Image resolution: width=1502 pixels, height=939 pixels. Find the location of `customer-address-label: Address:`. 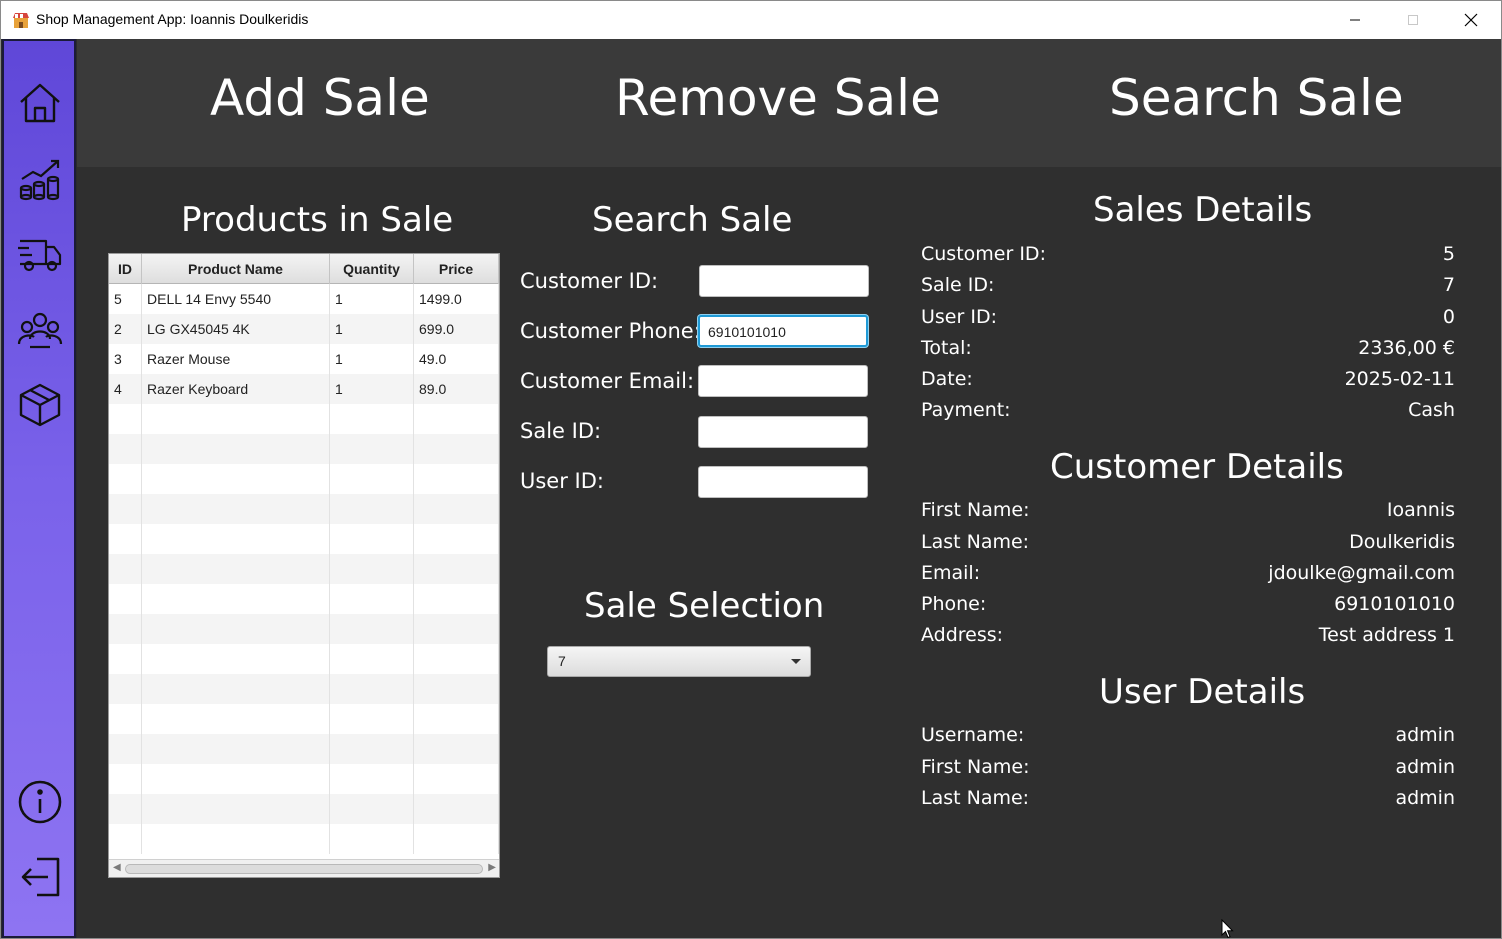

customer-address-label: Address: is located at coordinates (962, 635).